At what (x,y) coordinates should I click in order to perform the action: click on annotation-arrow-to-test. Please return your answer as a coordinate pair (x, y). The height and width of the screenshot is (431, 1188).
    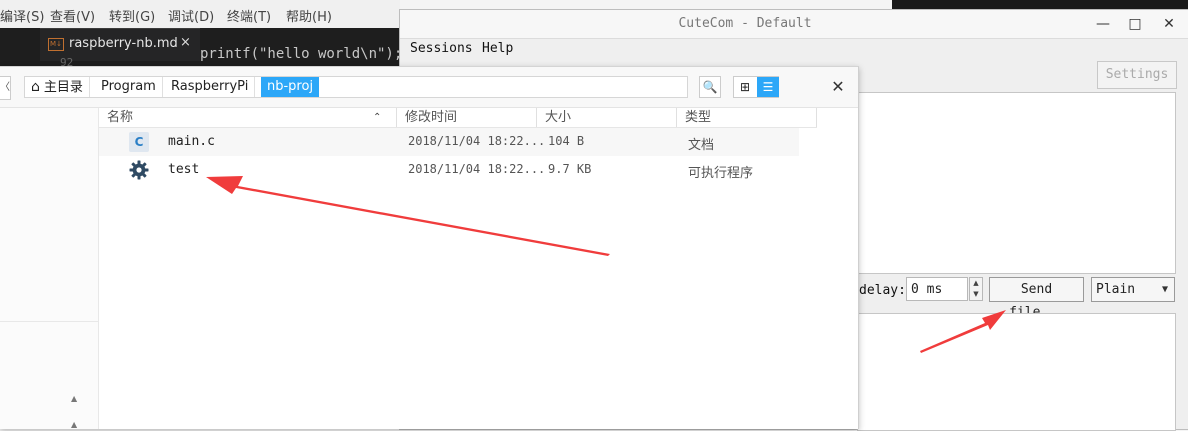
    Looking at the image, I should click on (408, 216).